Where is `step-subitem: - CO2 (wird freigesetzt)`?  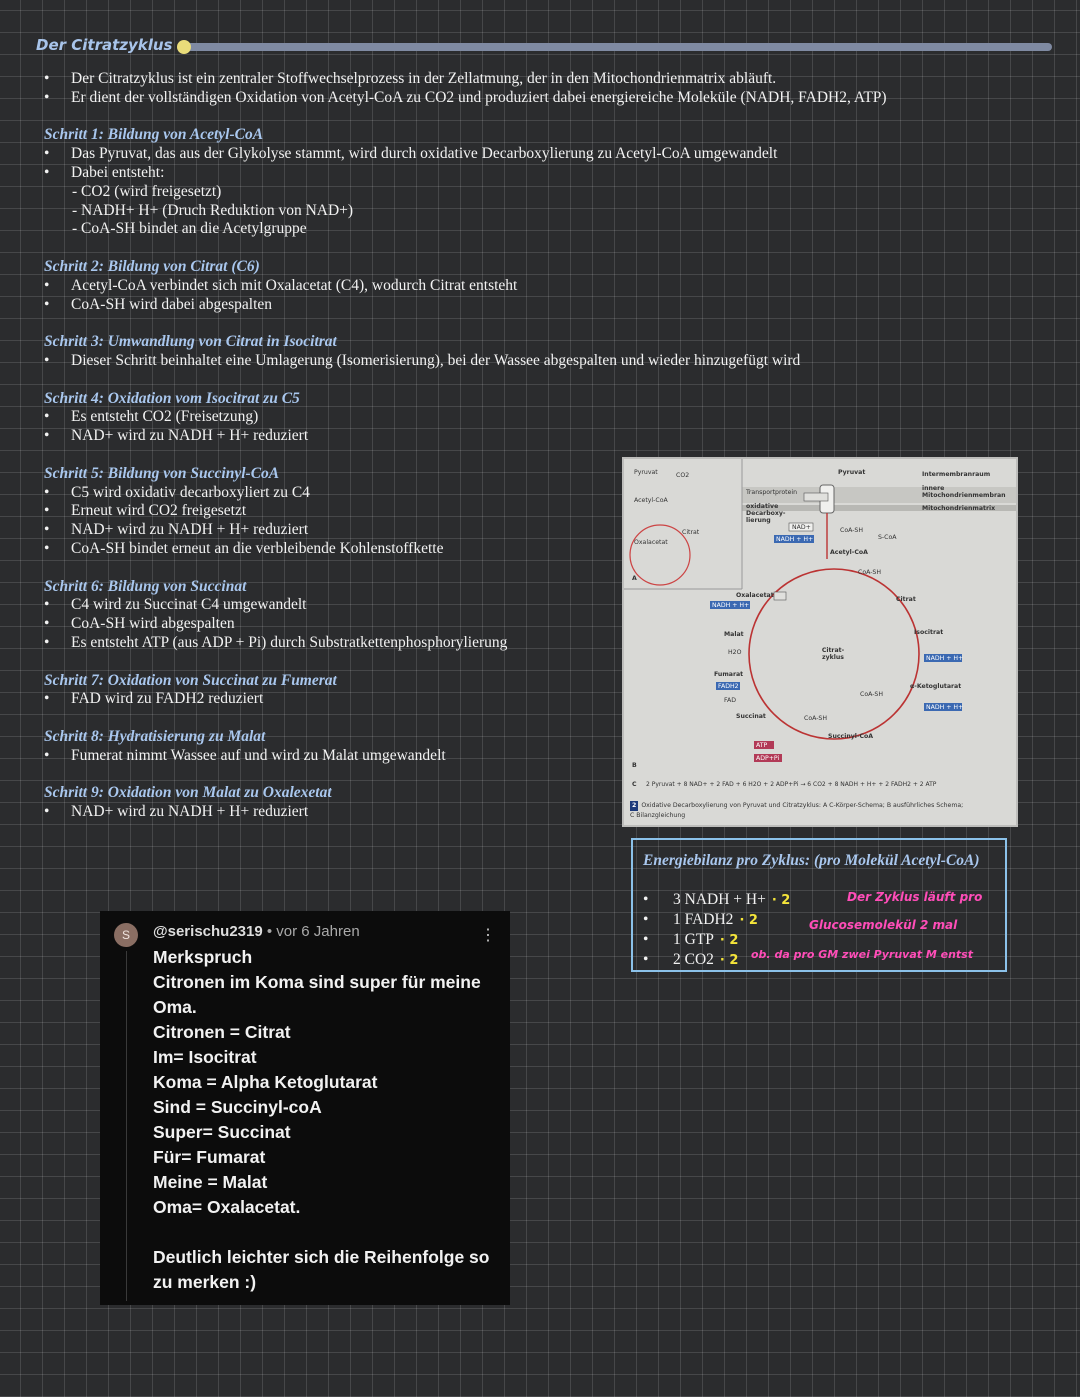 step-subitem: - CO2 (wird freigesetzt) is located at coordinates (147, 191).